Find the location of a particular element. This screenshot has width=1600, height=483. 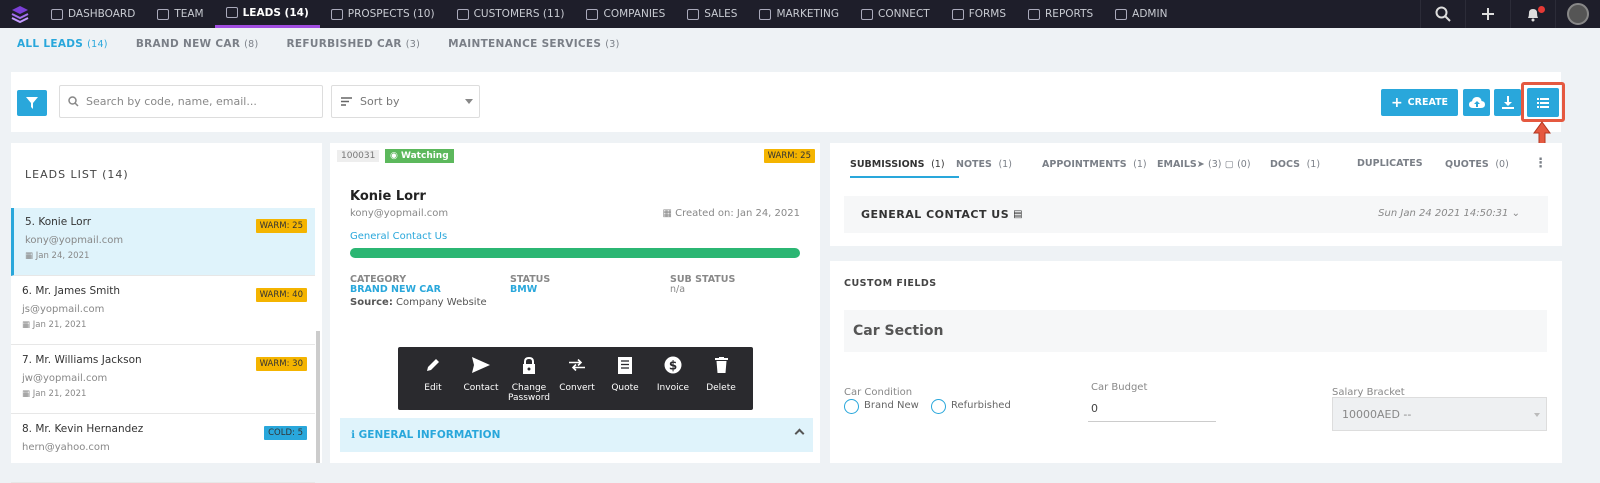

lead-date: ▦ Jan 21, 2021 is located at coordinates (54, 325).